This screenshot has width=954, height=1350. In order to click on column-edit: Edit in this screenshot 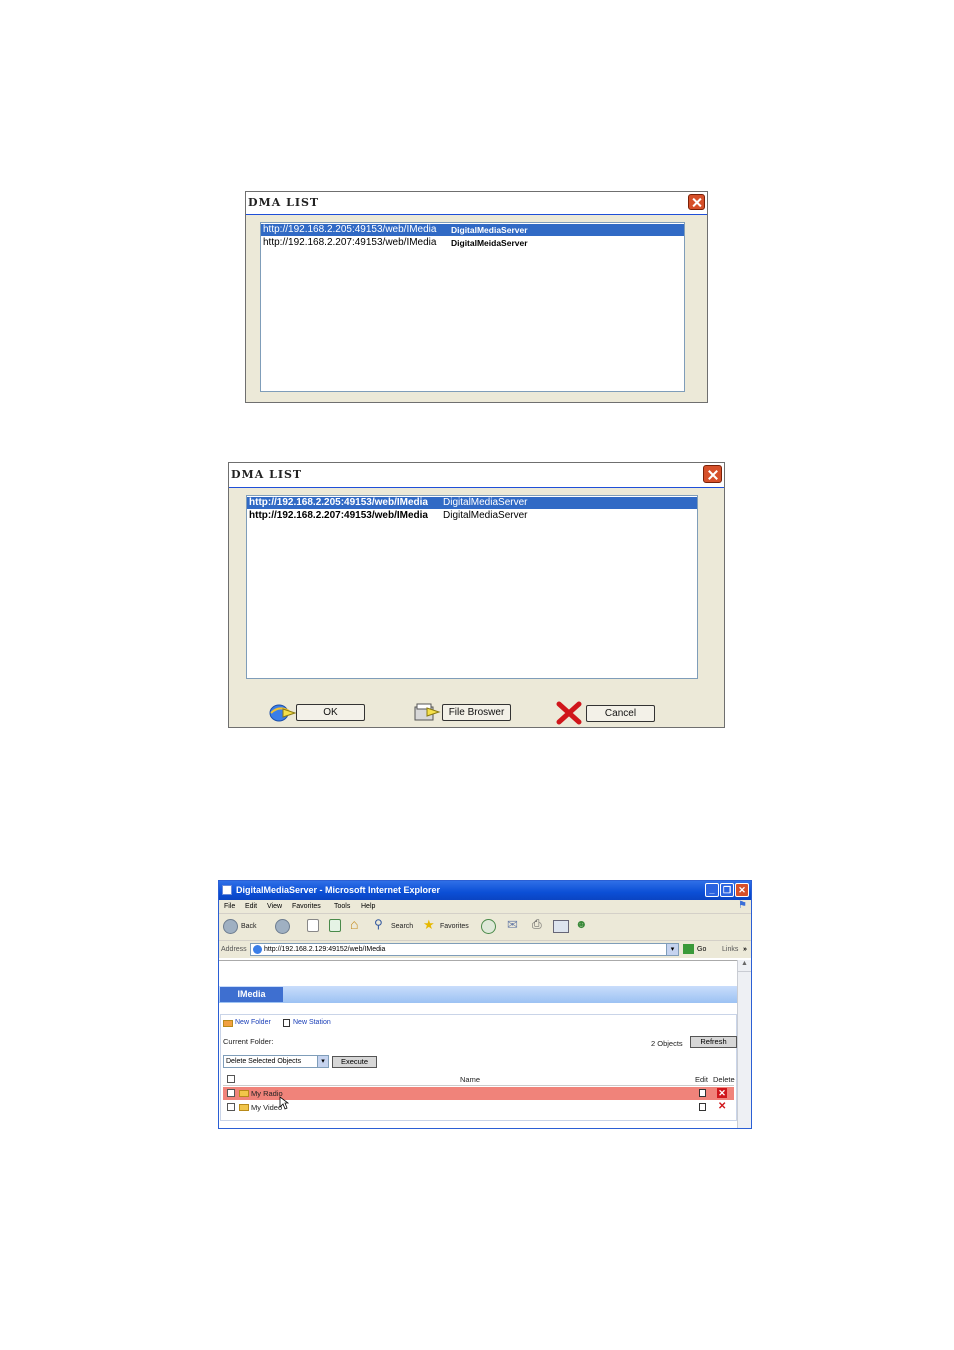, I will do `click(701, 1079)`.